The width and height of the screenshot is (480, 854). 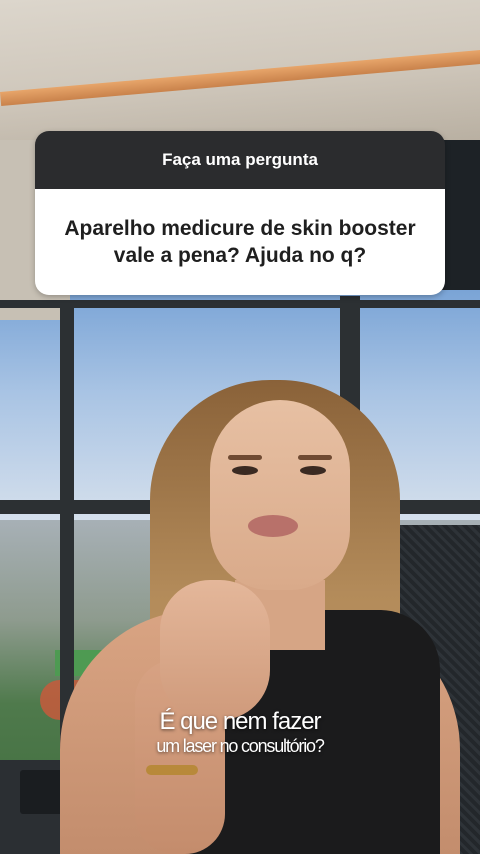 I want to click on person-hands, so click(x=215, y=650).